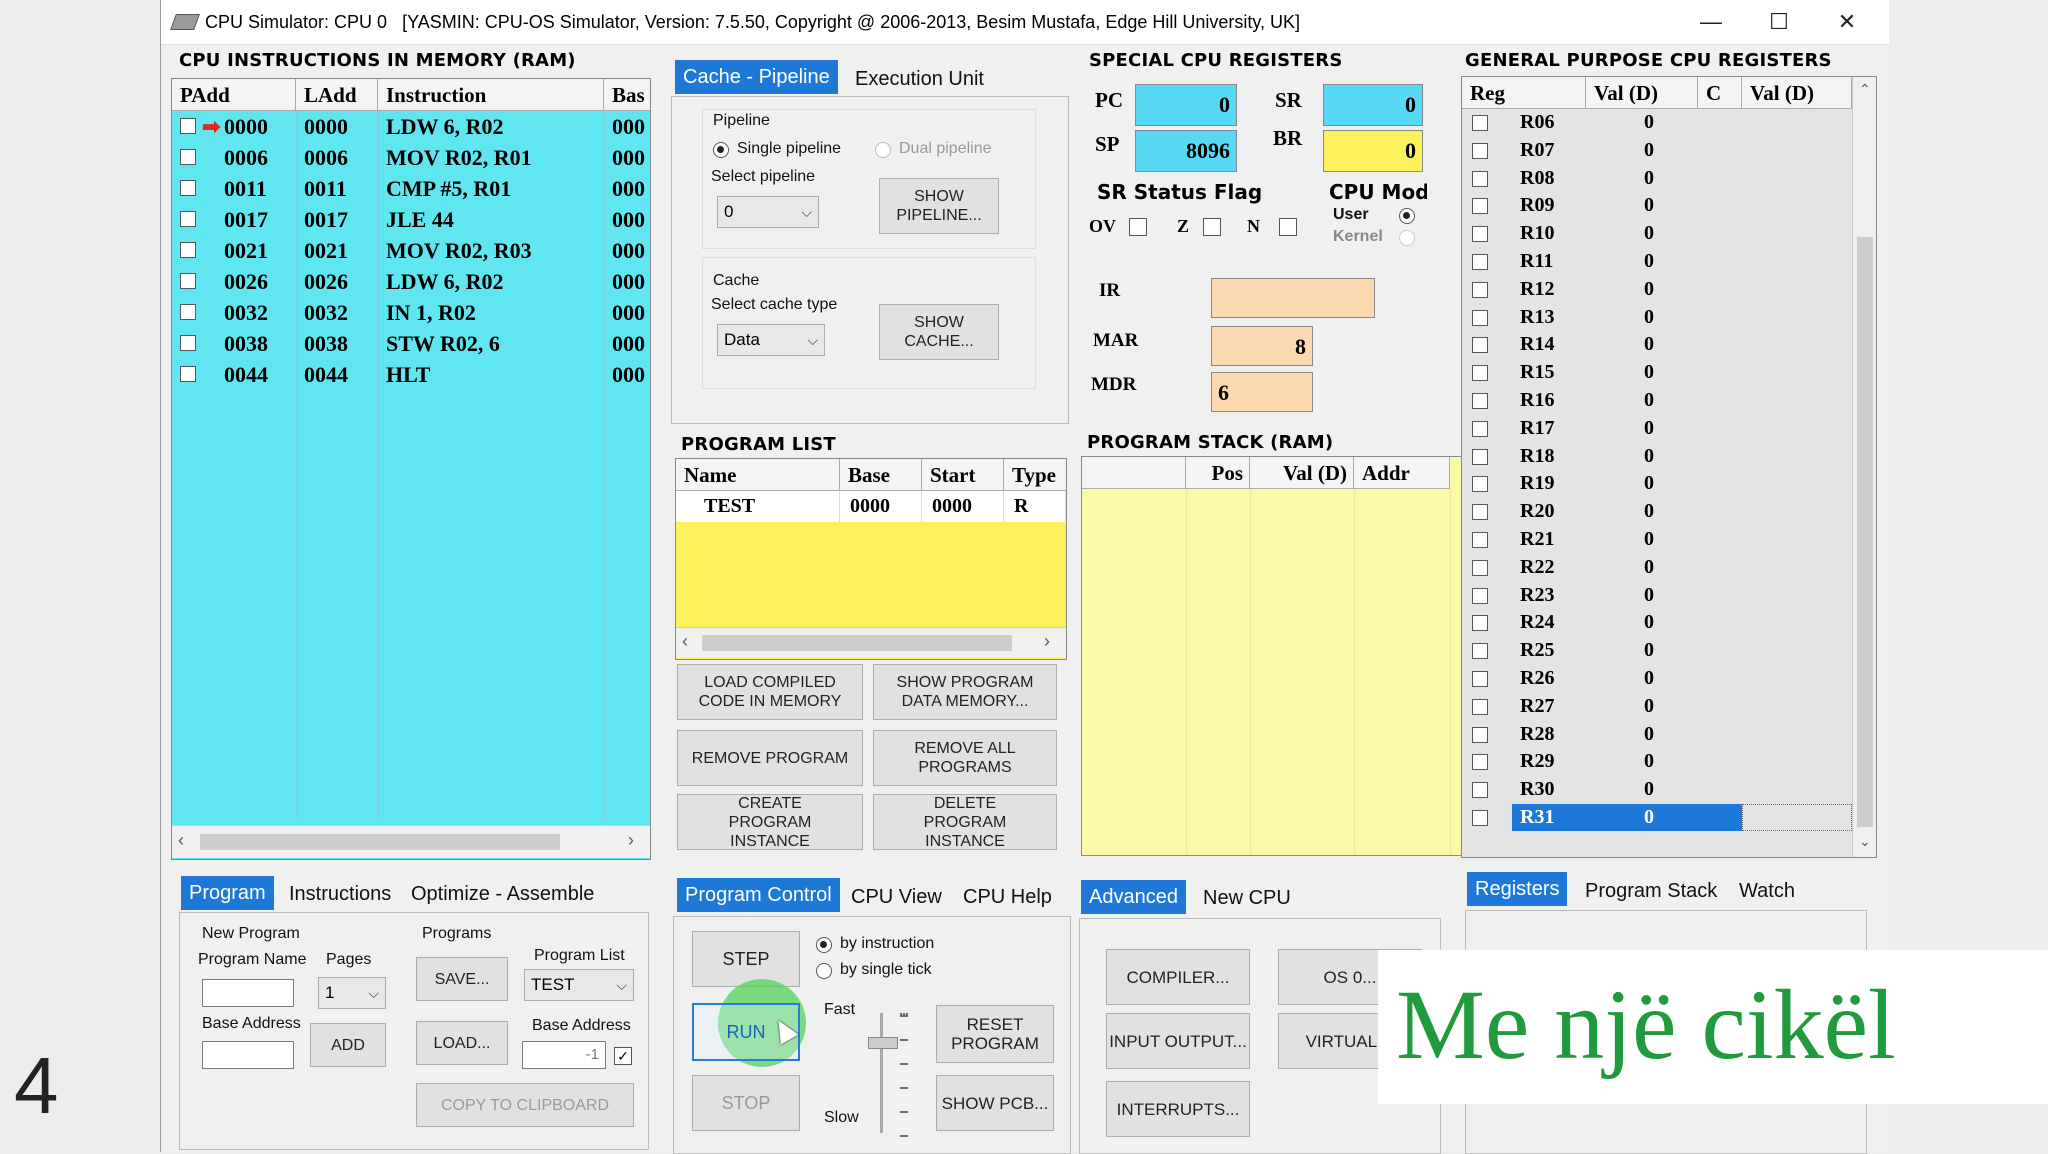 Image resolution: width=2048 pixels, height=1154 pixels. Describe the element at coordinates (1865, 841) in the screenshot. I see `scroll-down-icon: ⌄` at that location.